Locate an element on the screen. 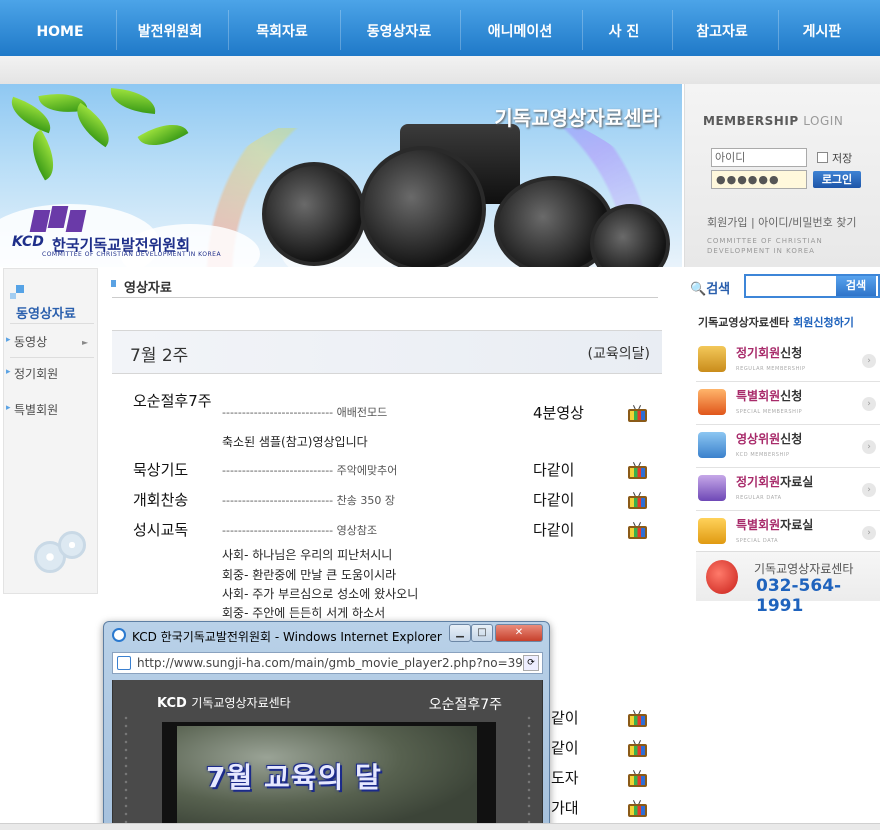  video-caption: 7월 교육의 달 is located at coordinates (294, 777).